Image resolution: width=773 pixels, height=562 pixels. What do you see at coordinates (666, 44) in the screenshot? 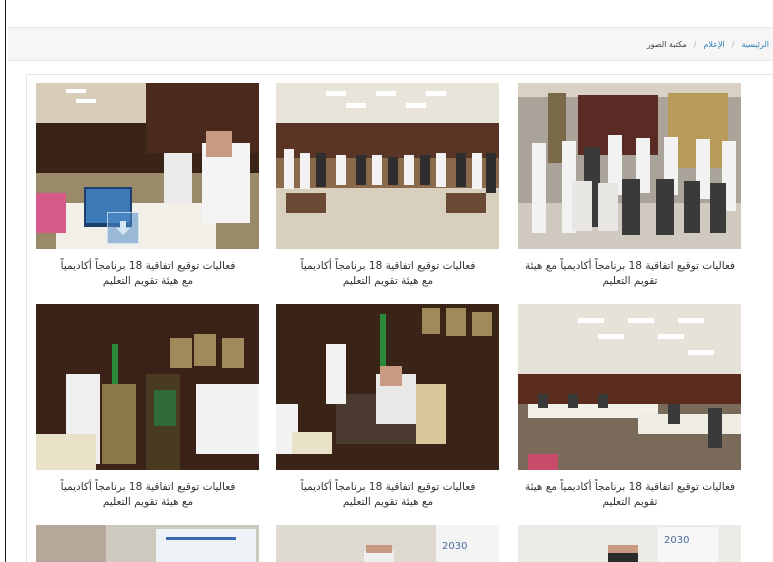
I see `breadcrumb-current: مكتبة الصور` at bounding box center [666, 44].